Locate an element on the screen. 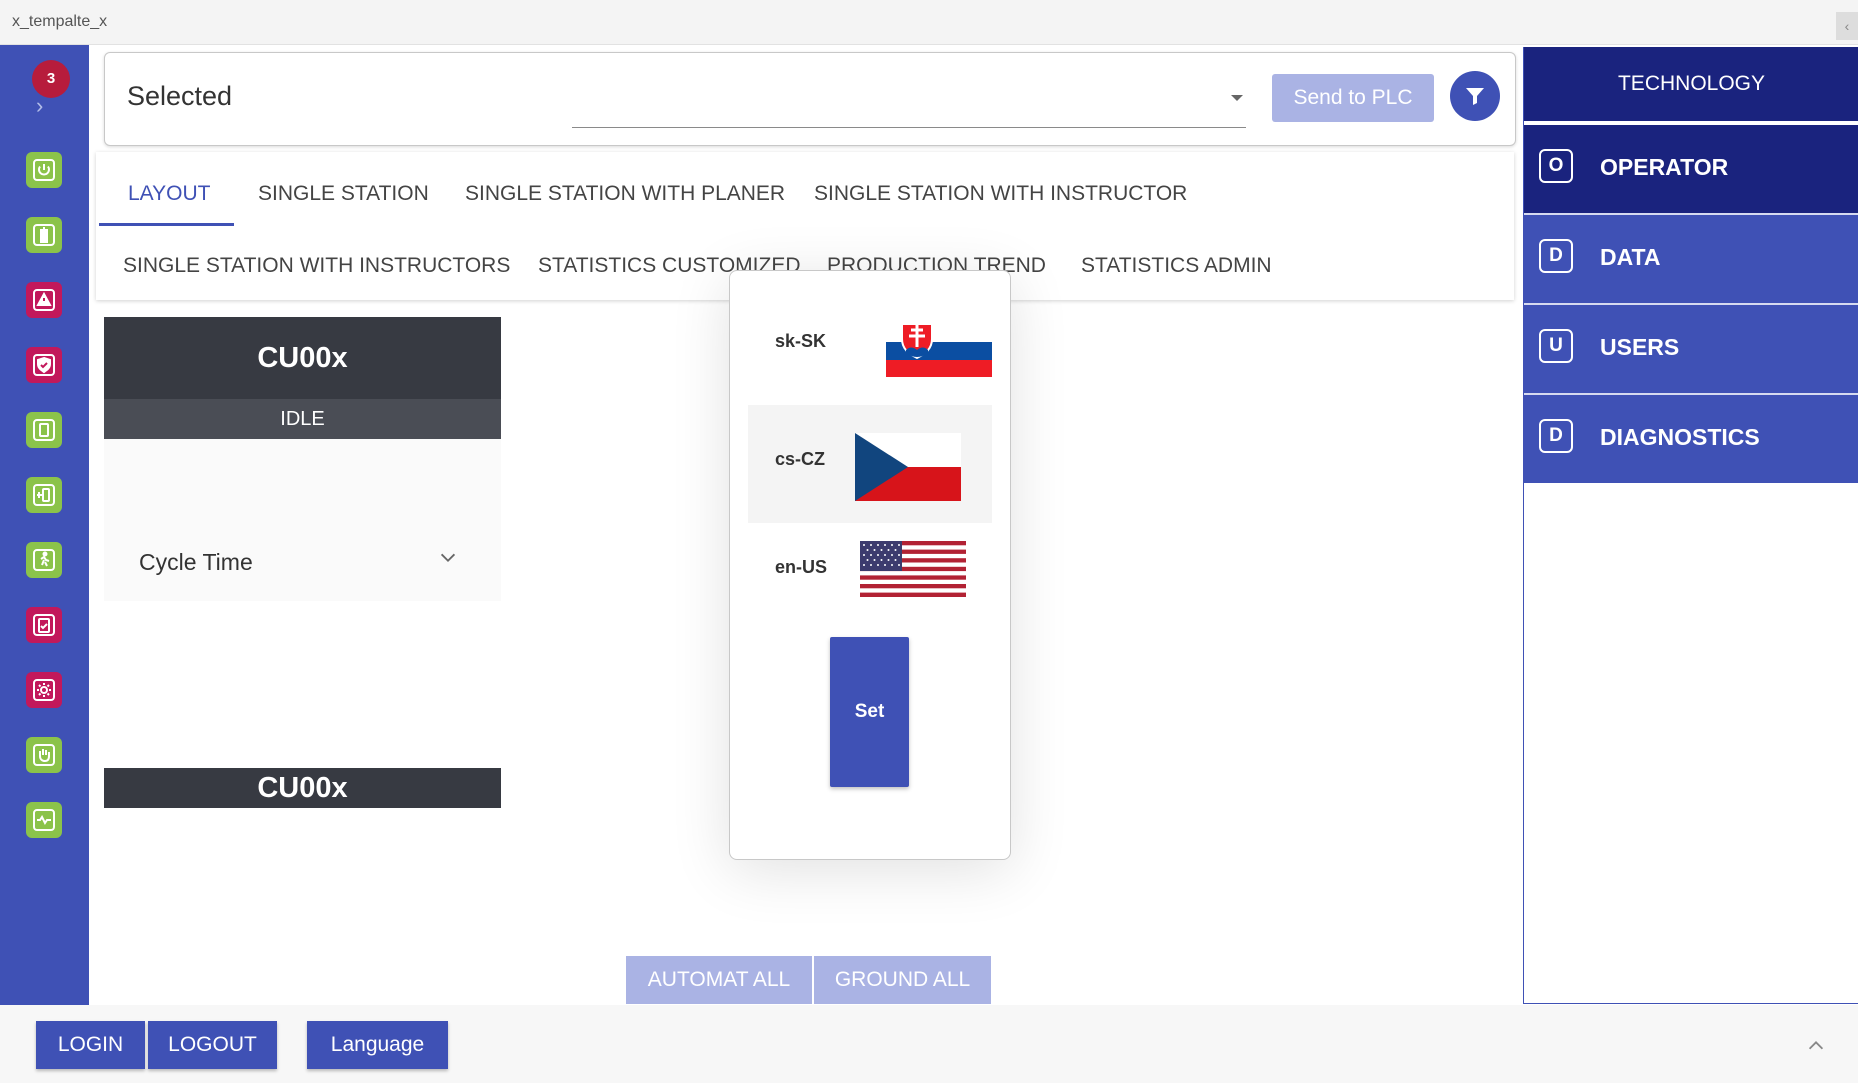  clipboard-check-icon is located at coordinates (44, 625).